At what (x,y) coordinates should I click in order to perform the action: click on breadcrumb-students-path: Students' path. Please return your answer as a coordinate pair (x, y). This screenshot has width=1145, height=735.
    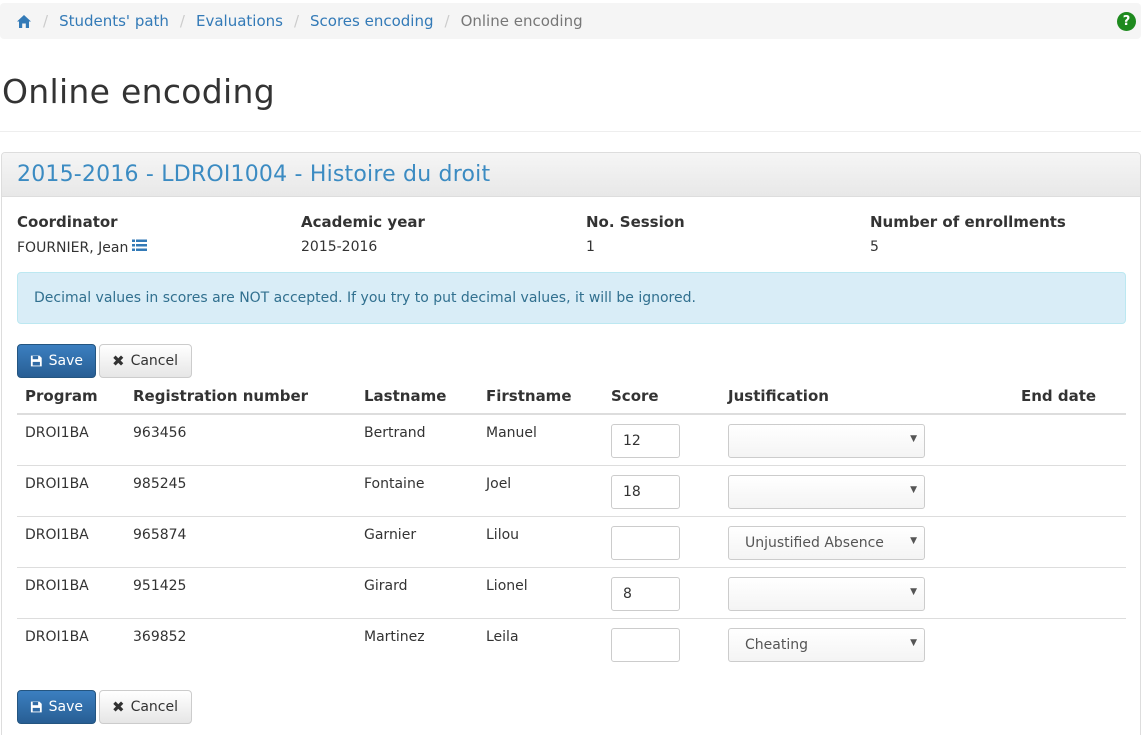
    Looking at the image, I should click on (114, 21).